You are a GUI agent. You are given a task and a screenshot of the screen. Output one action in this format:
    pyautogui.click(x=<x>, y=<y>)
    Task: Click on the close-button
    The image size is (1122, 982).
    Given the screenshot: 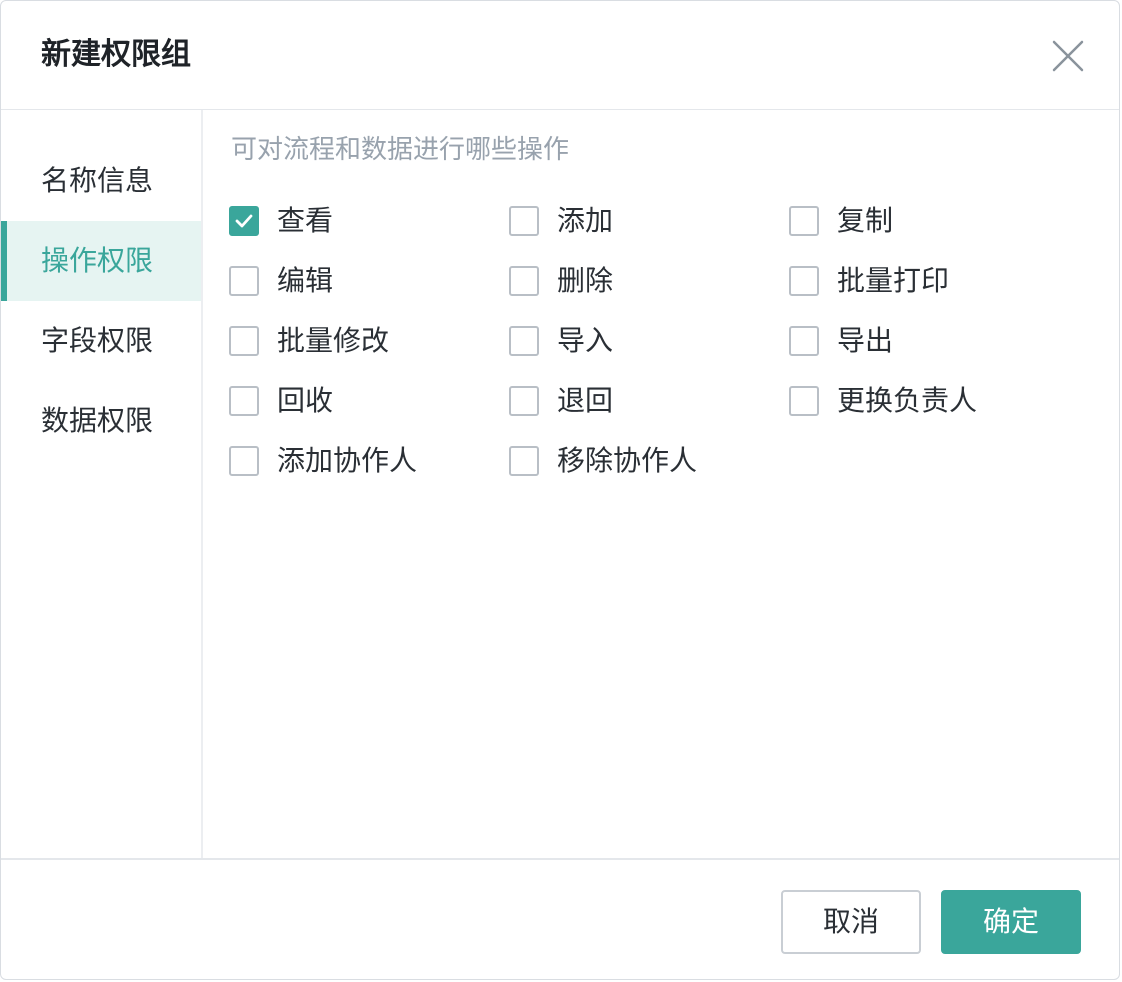 What is the action you would take?
    pyautogui.click(x=1068, y=56)
    